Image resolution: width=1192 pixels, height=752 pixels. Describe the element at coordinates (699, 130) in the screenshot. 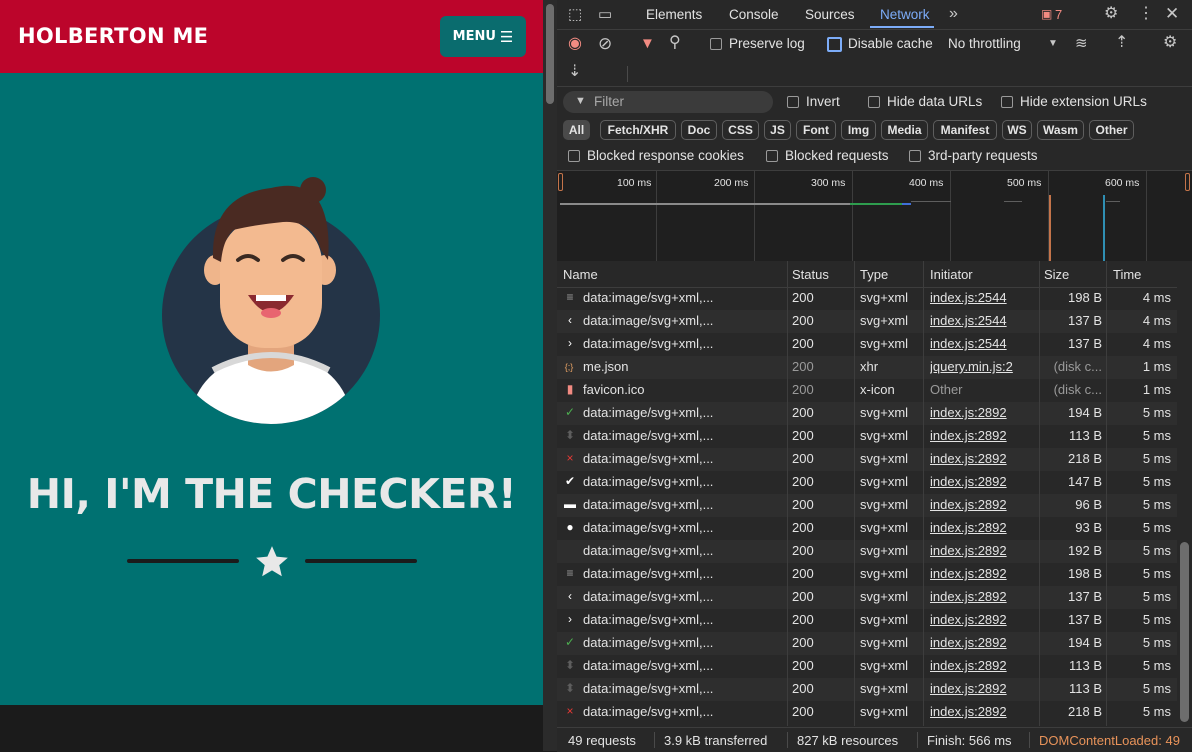

I see `chip-doc: Doc` at that location.